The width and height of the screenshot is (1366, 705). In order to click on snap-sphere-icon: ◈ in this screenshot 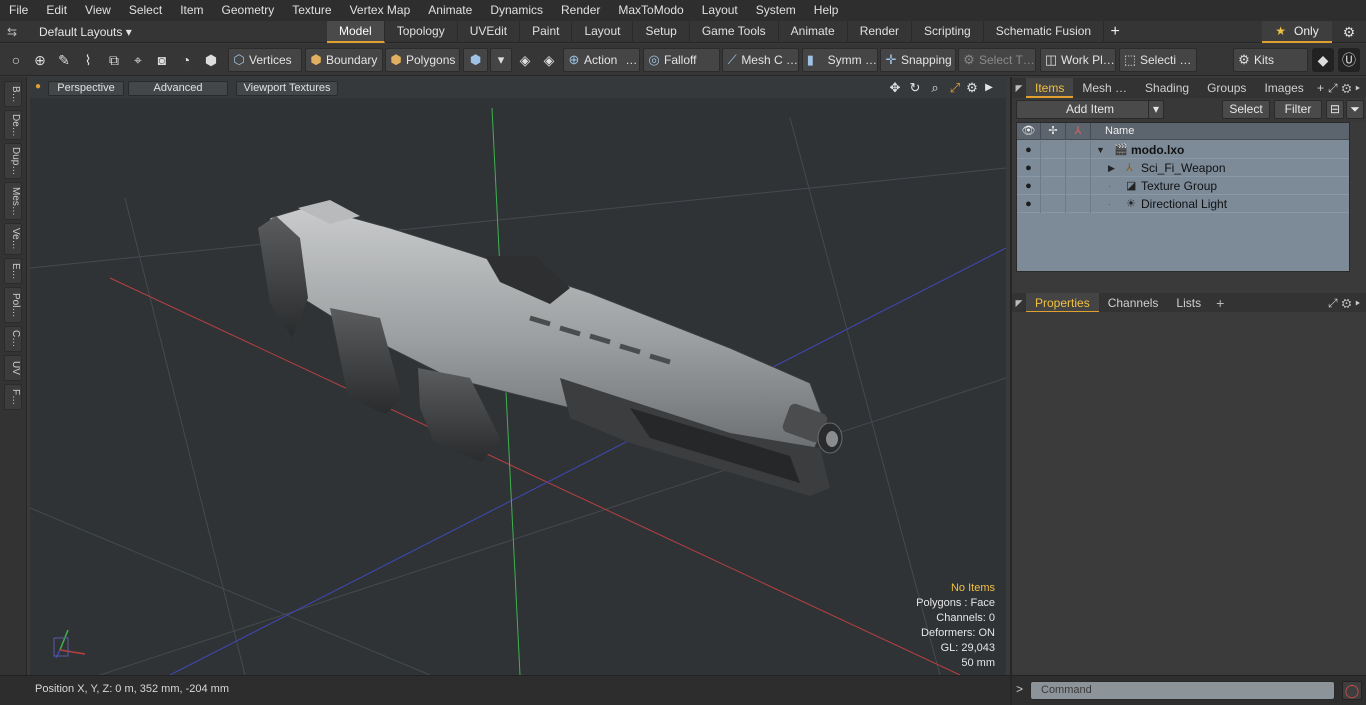, I will do `click(549, 60)`.